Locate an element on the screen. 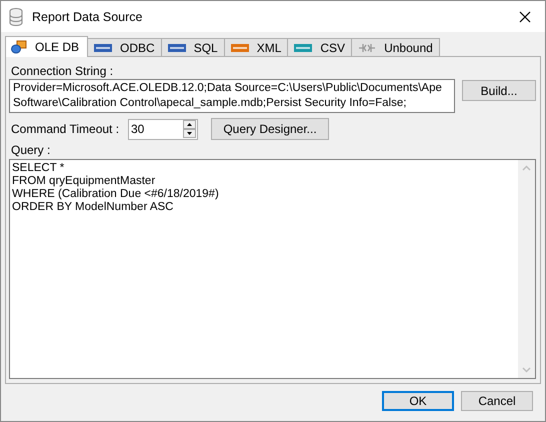  connection-string-field: Provider=Microsoft.ACE.OLEDB.12.0;Data Source=C:\Users\Public\Documents\Ape Software\Calibration Control\apecal_sample.mdb;Persist Security Info=False; is located at coordinates (232, 96).